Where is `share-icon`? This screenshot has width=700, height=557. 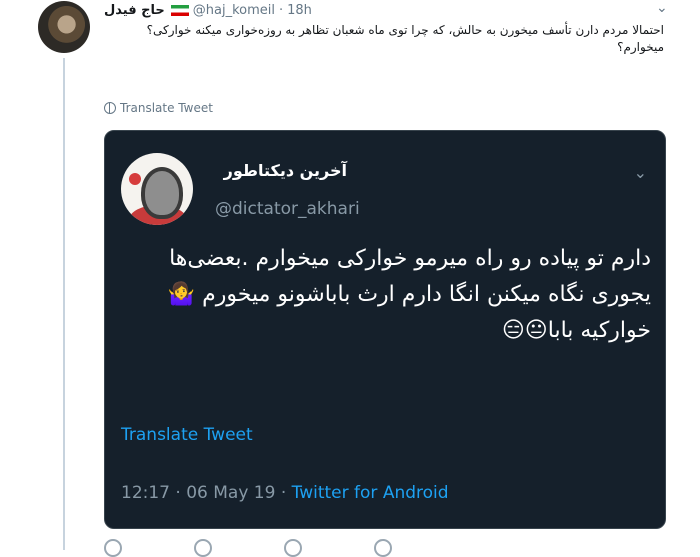
share-icon is located at coordinates (383, 548).